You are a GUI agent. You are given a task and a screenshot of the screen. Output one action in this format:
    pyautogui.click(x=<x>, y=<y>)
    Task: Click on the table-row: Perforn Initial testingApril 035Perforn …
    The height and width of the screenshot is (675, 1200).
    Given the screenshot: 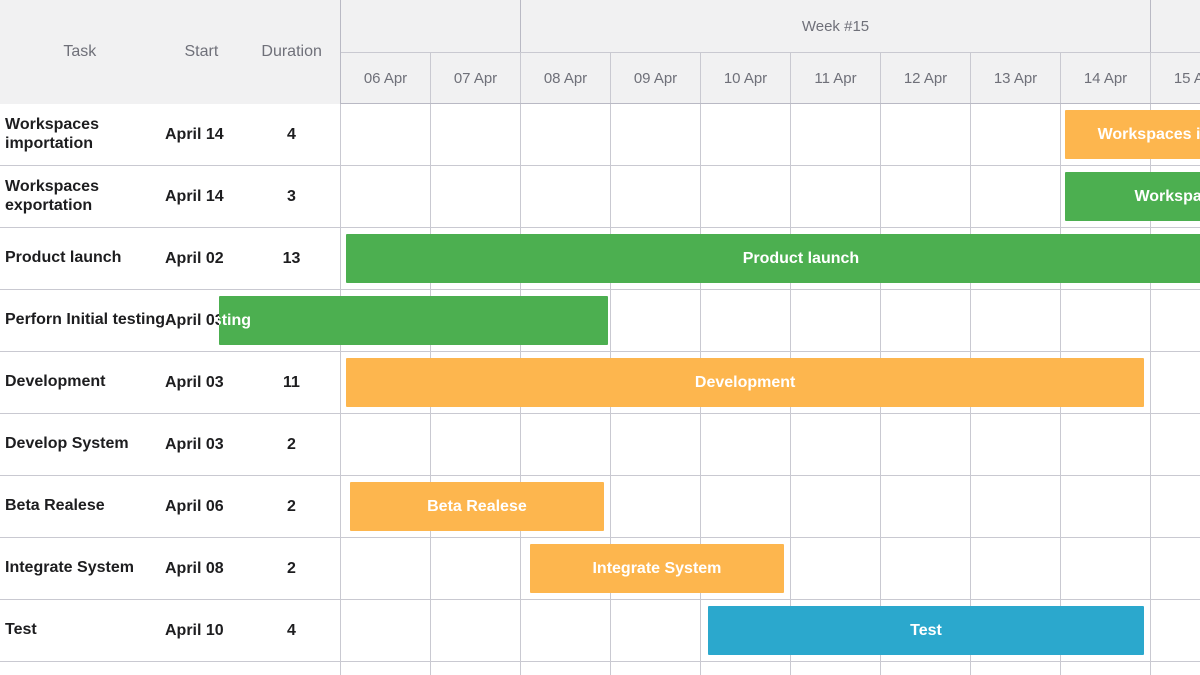 What is the action you would take?
    pyautogui.click(x=600, y=321)
    